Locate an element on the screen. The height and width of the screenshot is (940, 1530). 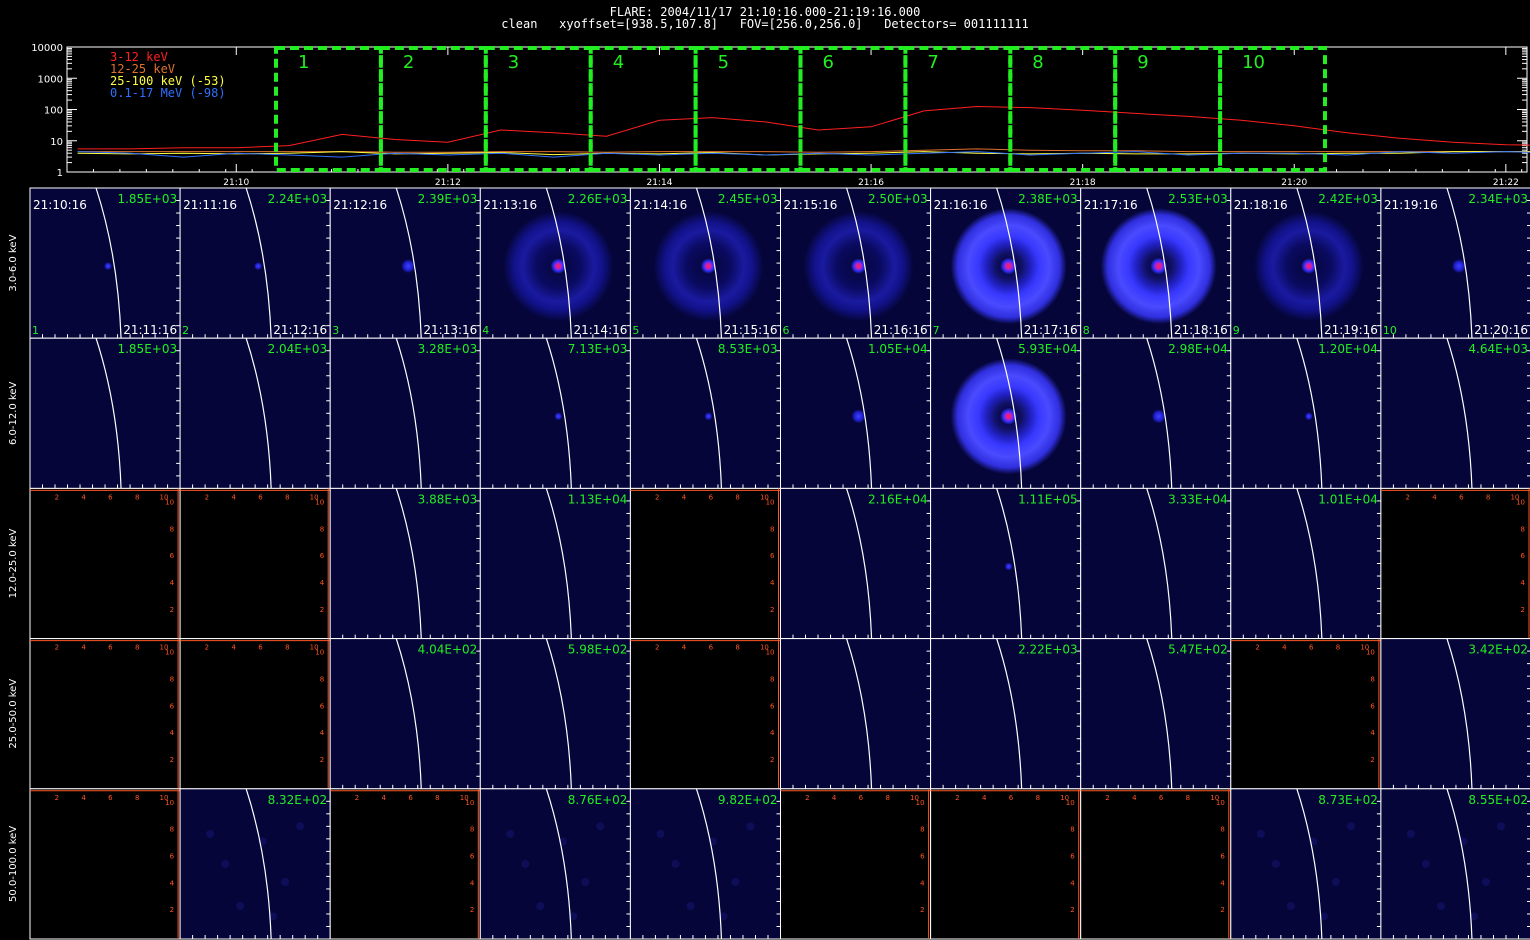
panel-start-time: 21:11:16 is located at coordinates (210, 205).